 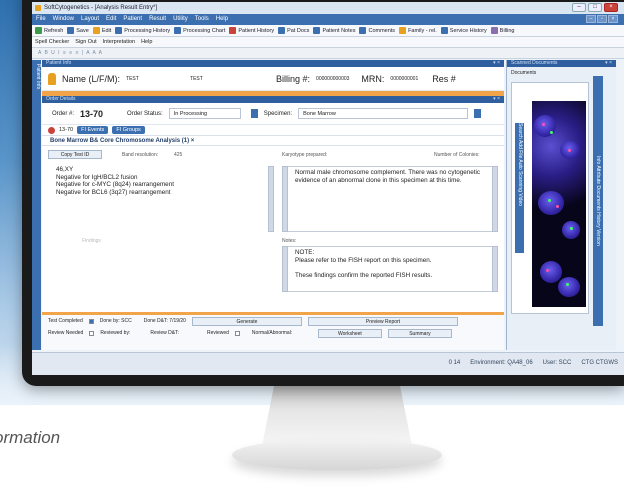 What do you see at coordinates (222, 19) in the screenshot?
I see `menu-help: Help` at bounding box center [222, 19].